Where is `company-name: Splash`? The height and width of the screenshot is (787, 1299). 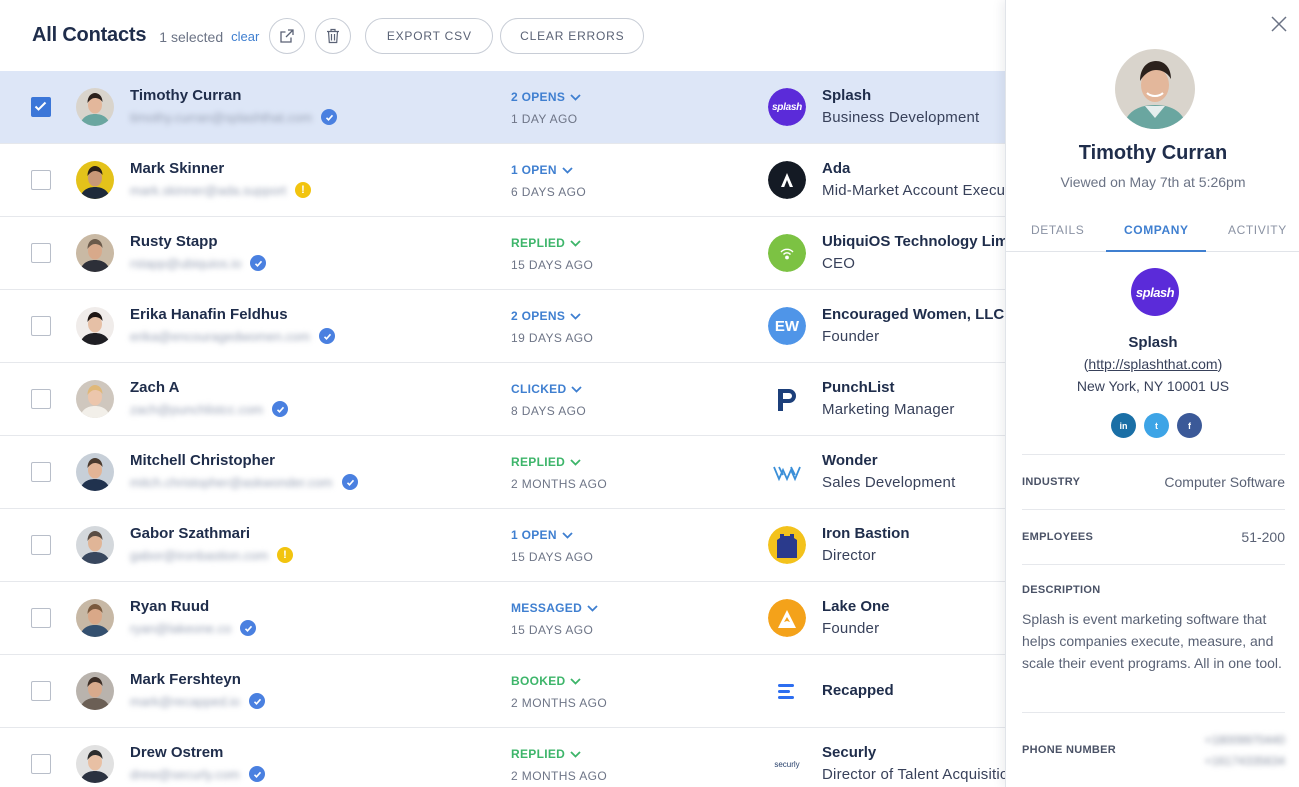
company-name: Splash is located at coordinates (847, 95).